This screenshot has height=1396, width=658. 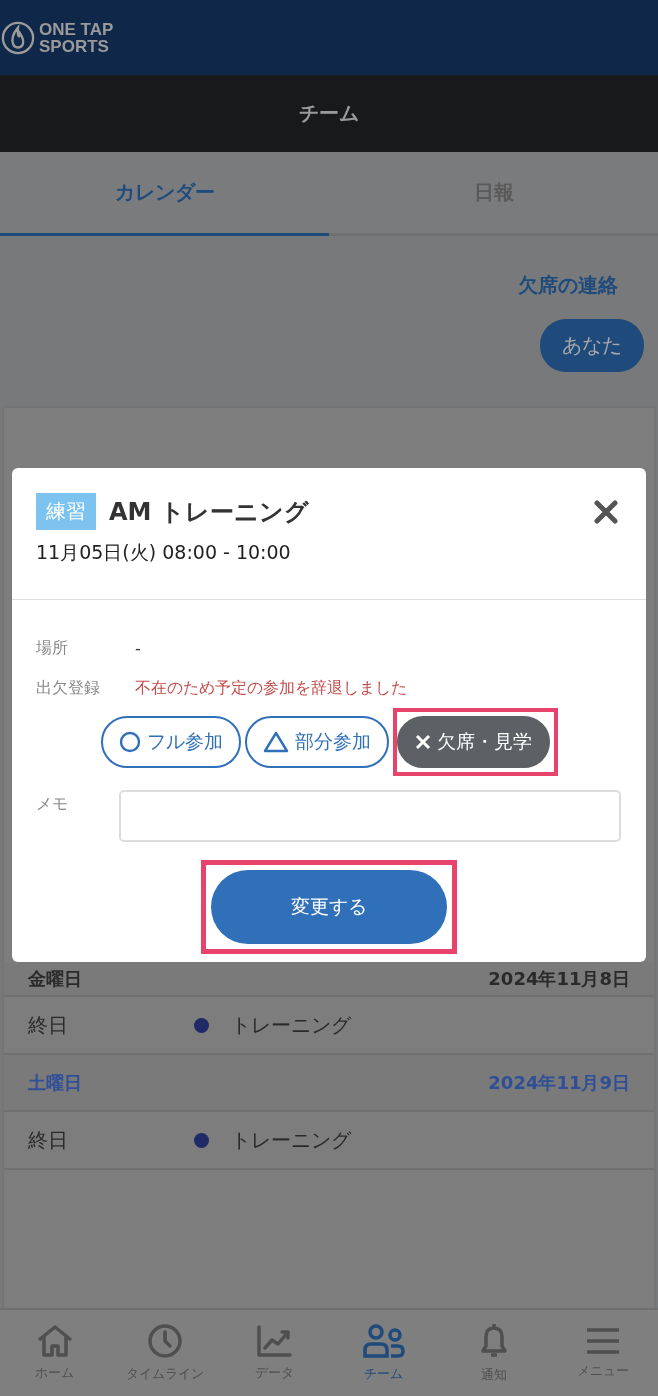 What do you see at coordinates (271, 688) in the screenshot?
I see `attendance-message: 不在のため予定の参加を辞退しました` at bounding box center [271, 688].